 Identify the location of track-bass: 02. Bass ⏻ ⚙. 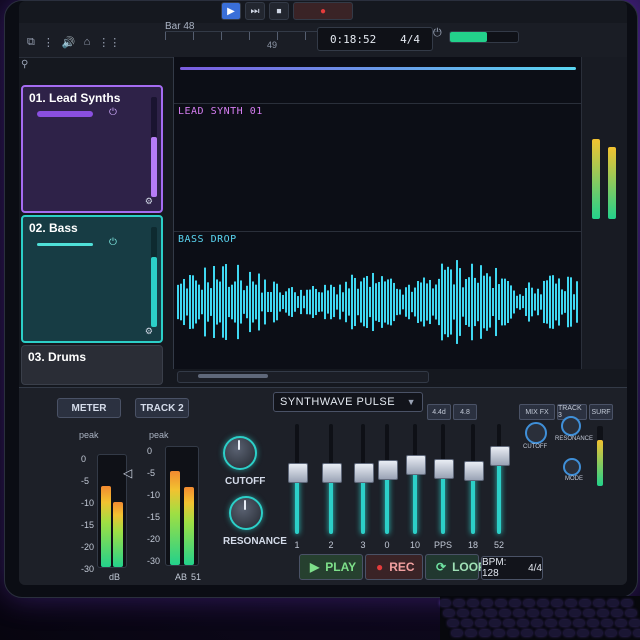
(92, 279).